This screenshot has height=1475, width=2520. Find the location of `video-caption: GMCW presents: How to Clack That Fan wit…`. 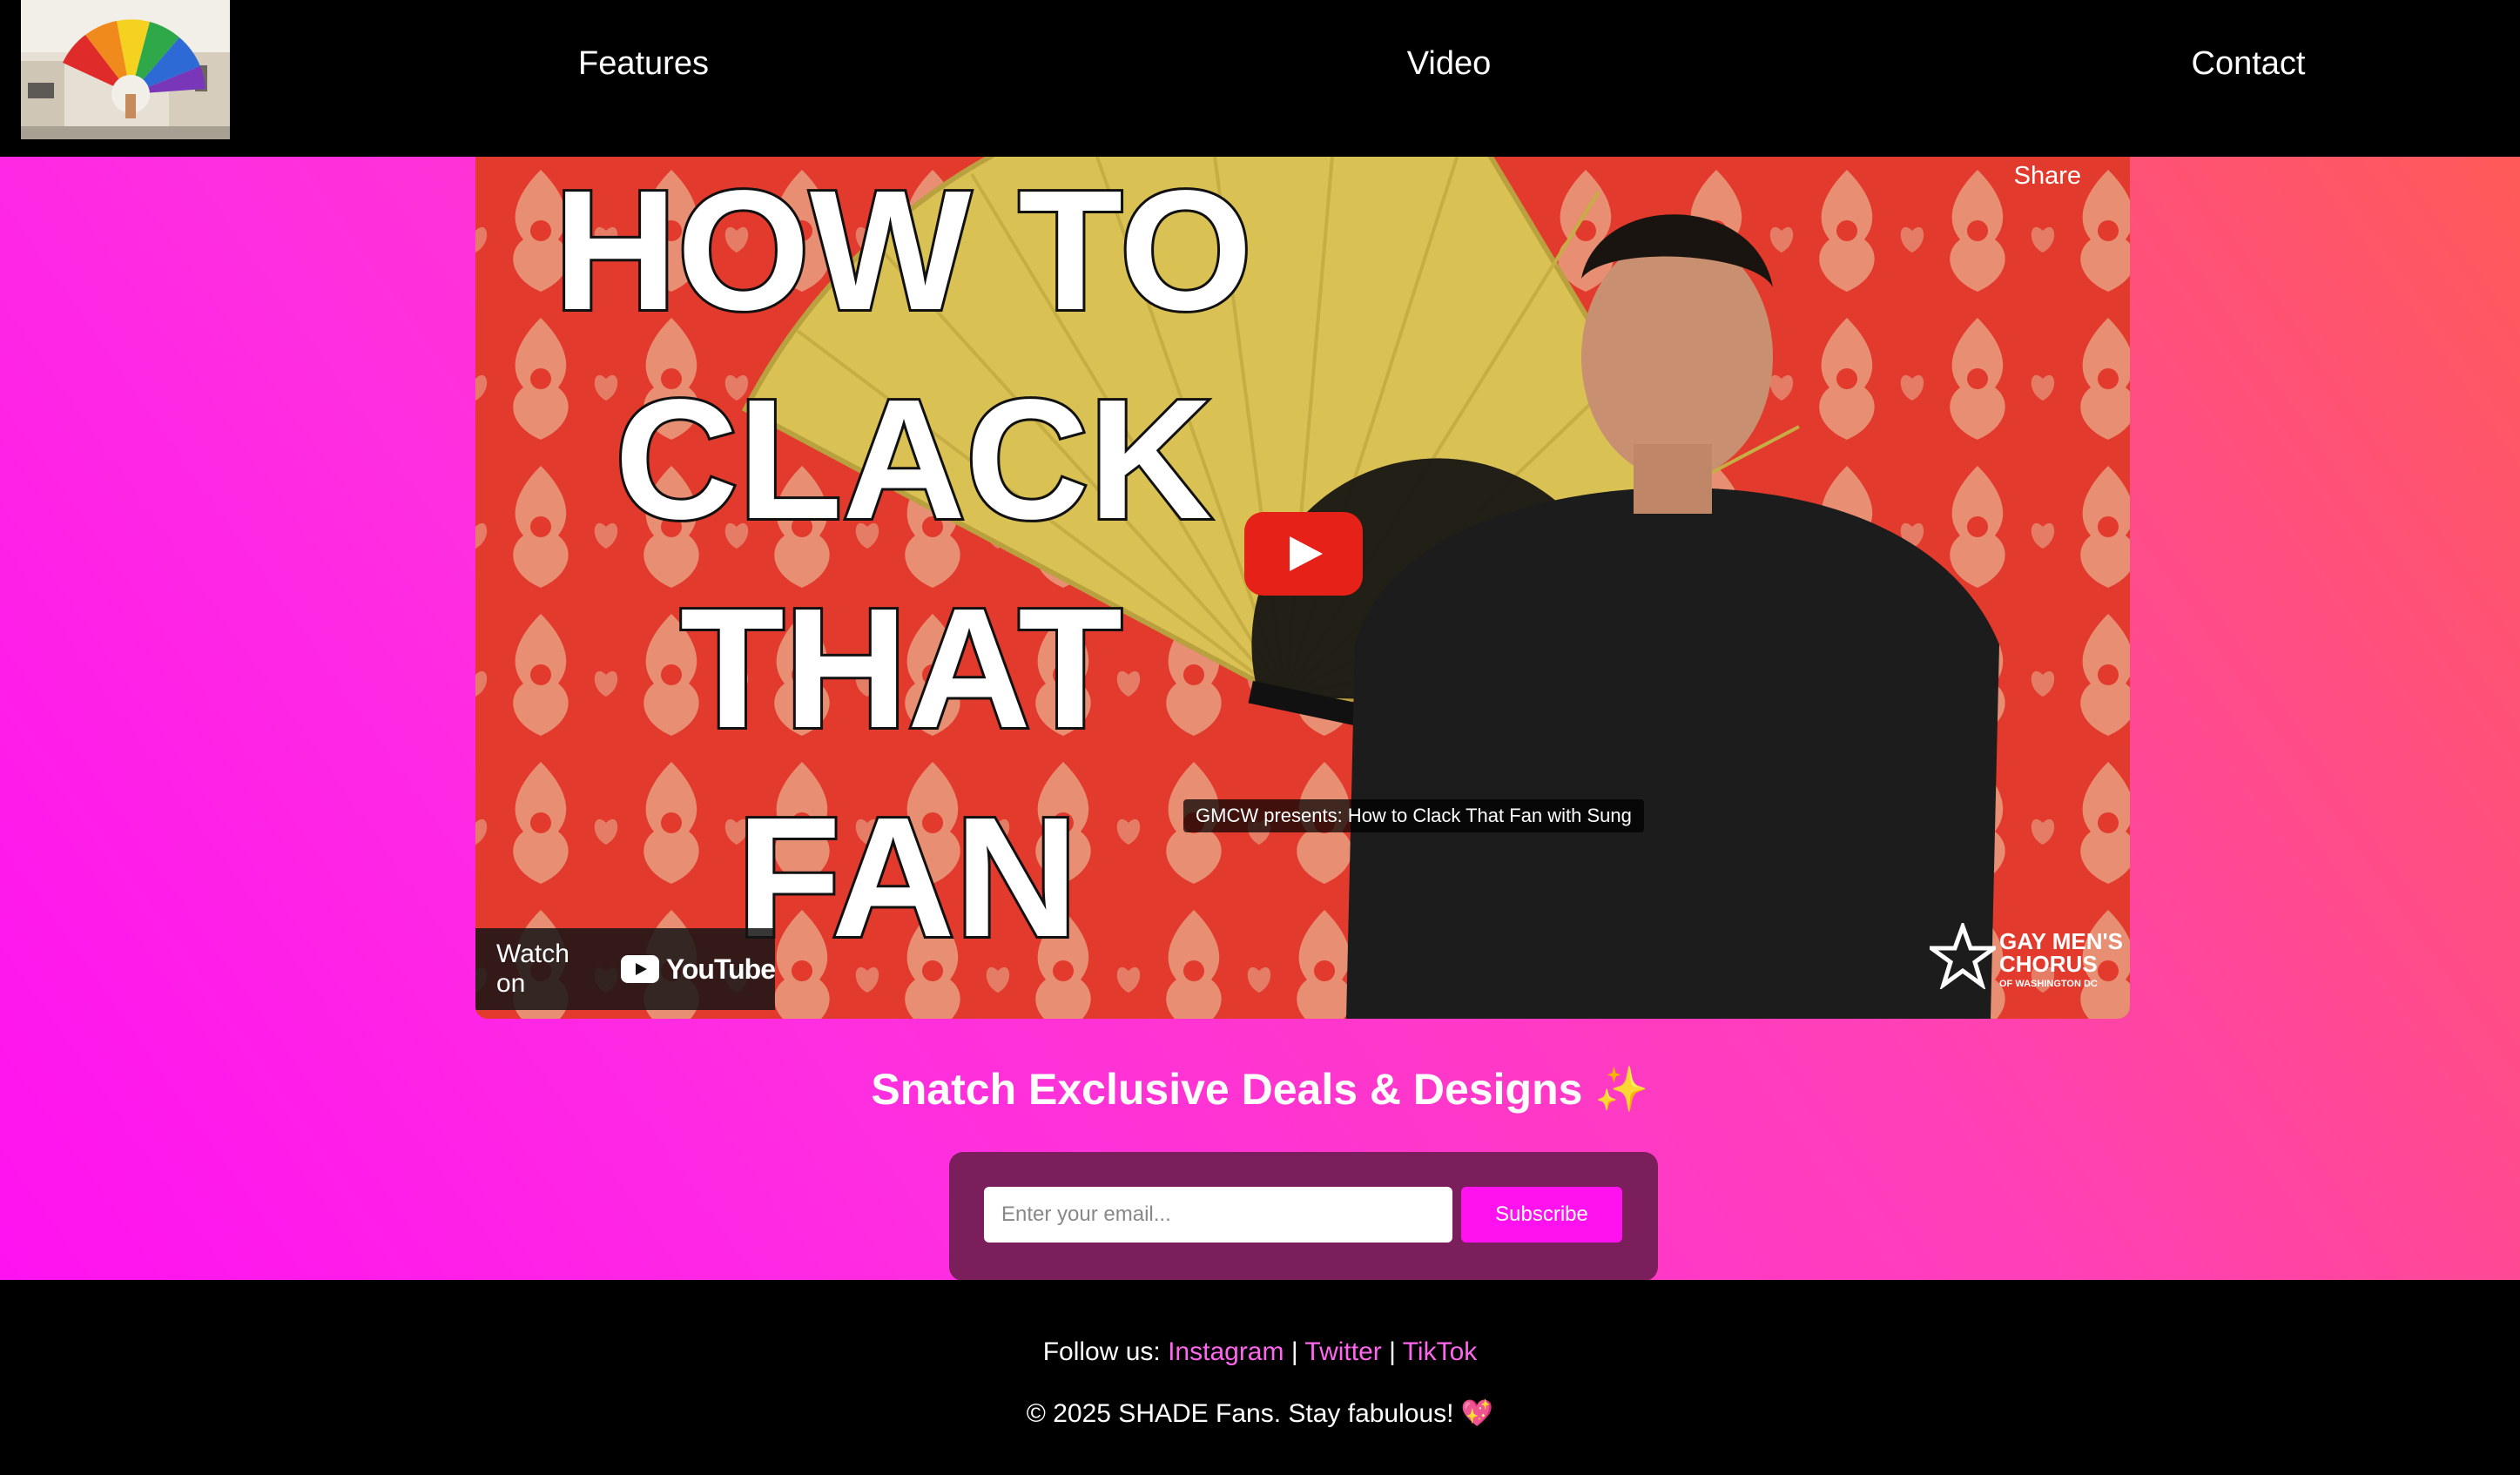

video-caption: GMCW presents: How to Clack That Fan wit… is located at coordinates (1413, 816).